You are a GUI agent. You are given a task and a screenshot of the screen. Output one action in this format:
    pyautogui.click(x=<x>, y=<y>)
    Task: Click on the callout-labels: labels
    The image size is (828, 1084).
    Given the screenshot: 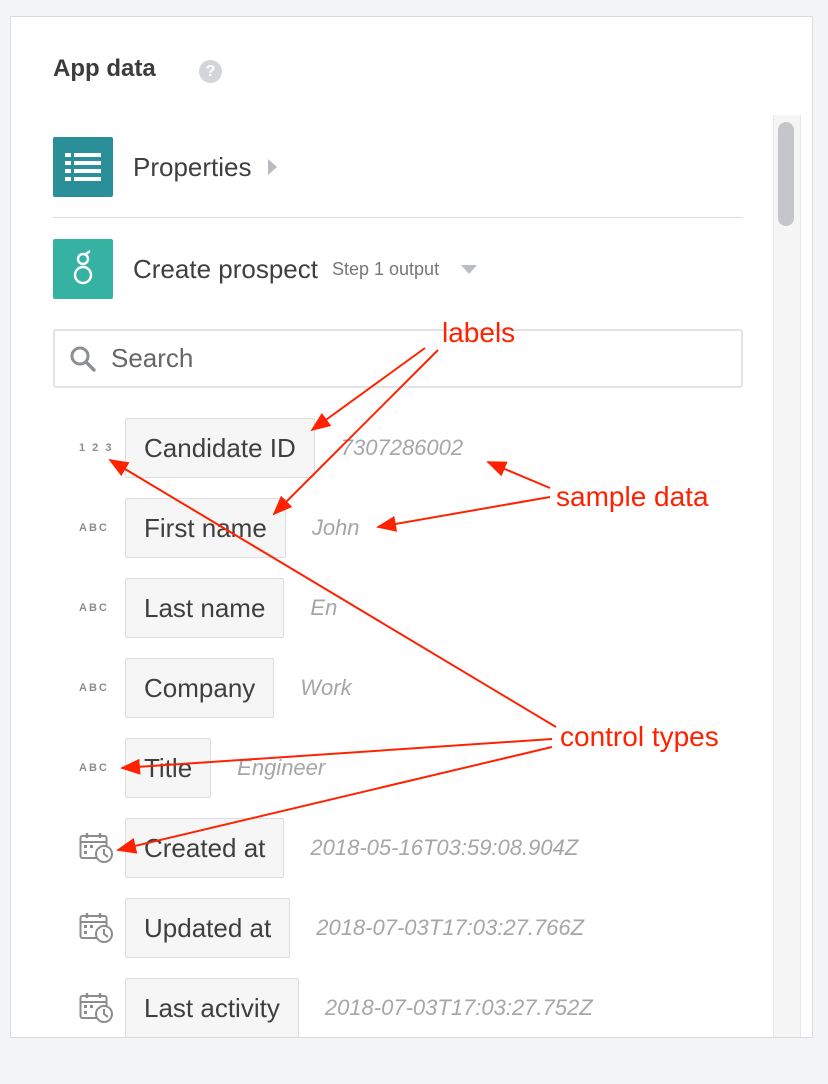 What is the action you would take?
    pyautogui.click(x=479, y=332)
    